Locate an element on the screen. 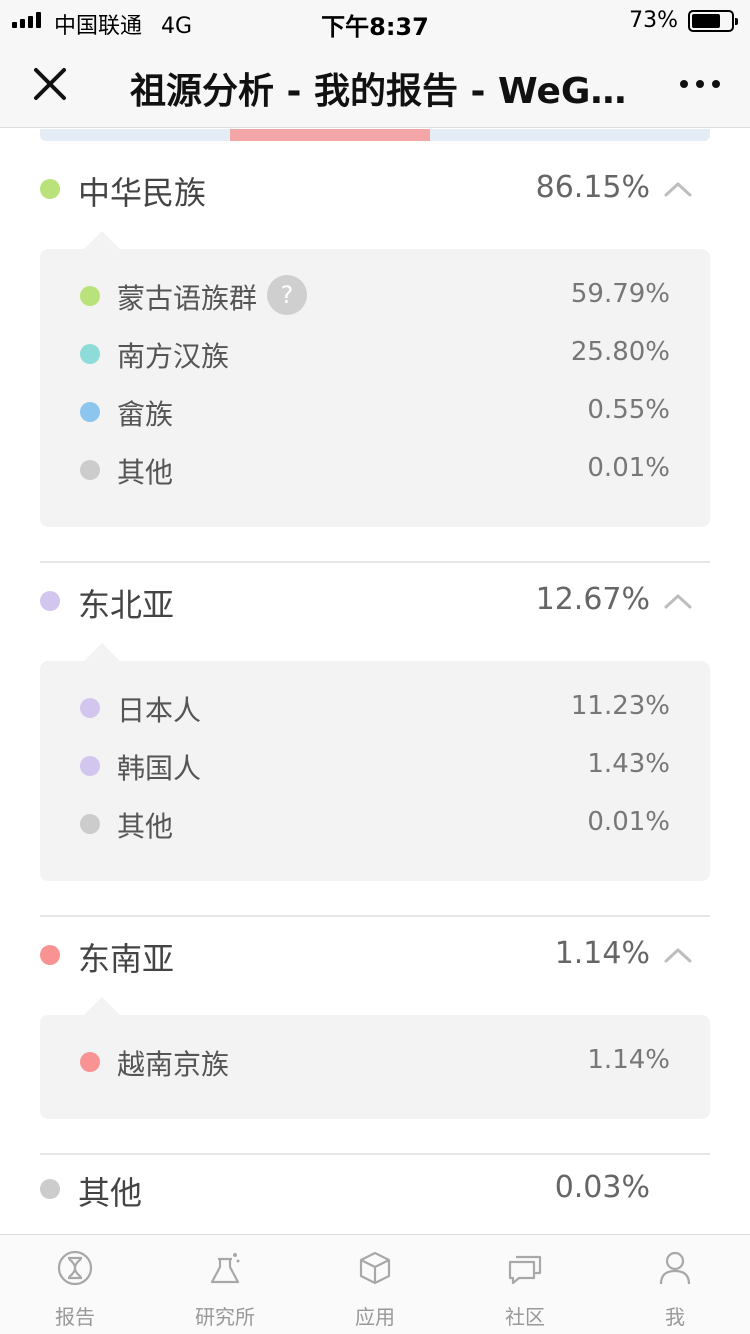 The height and width of the screenshot is (1334, 750). battery-icon is located at coordinates (713, 21).